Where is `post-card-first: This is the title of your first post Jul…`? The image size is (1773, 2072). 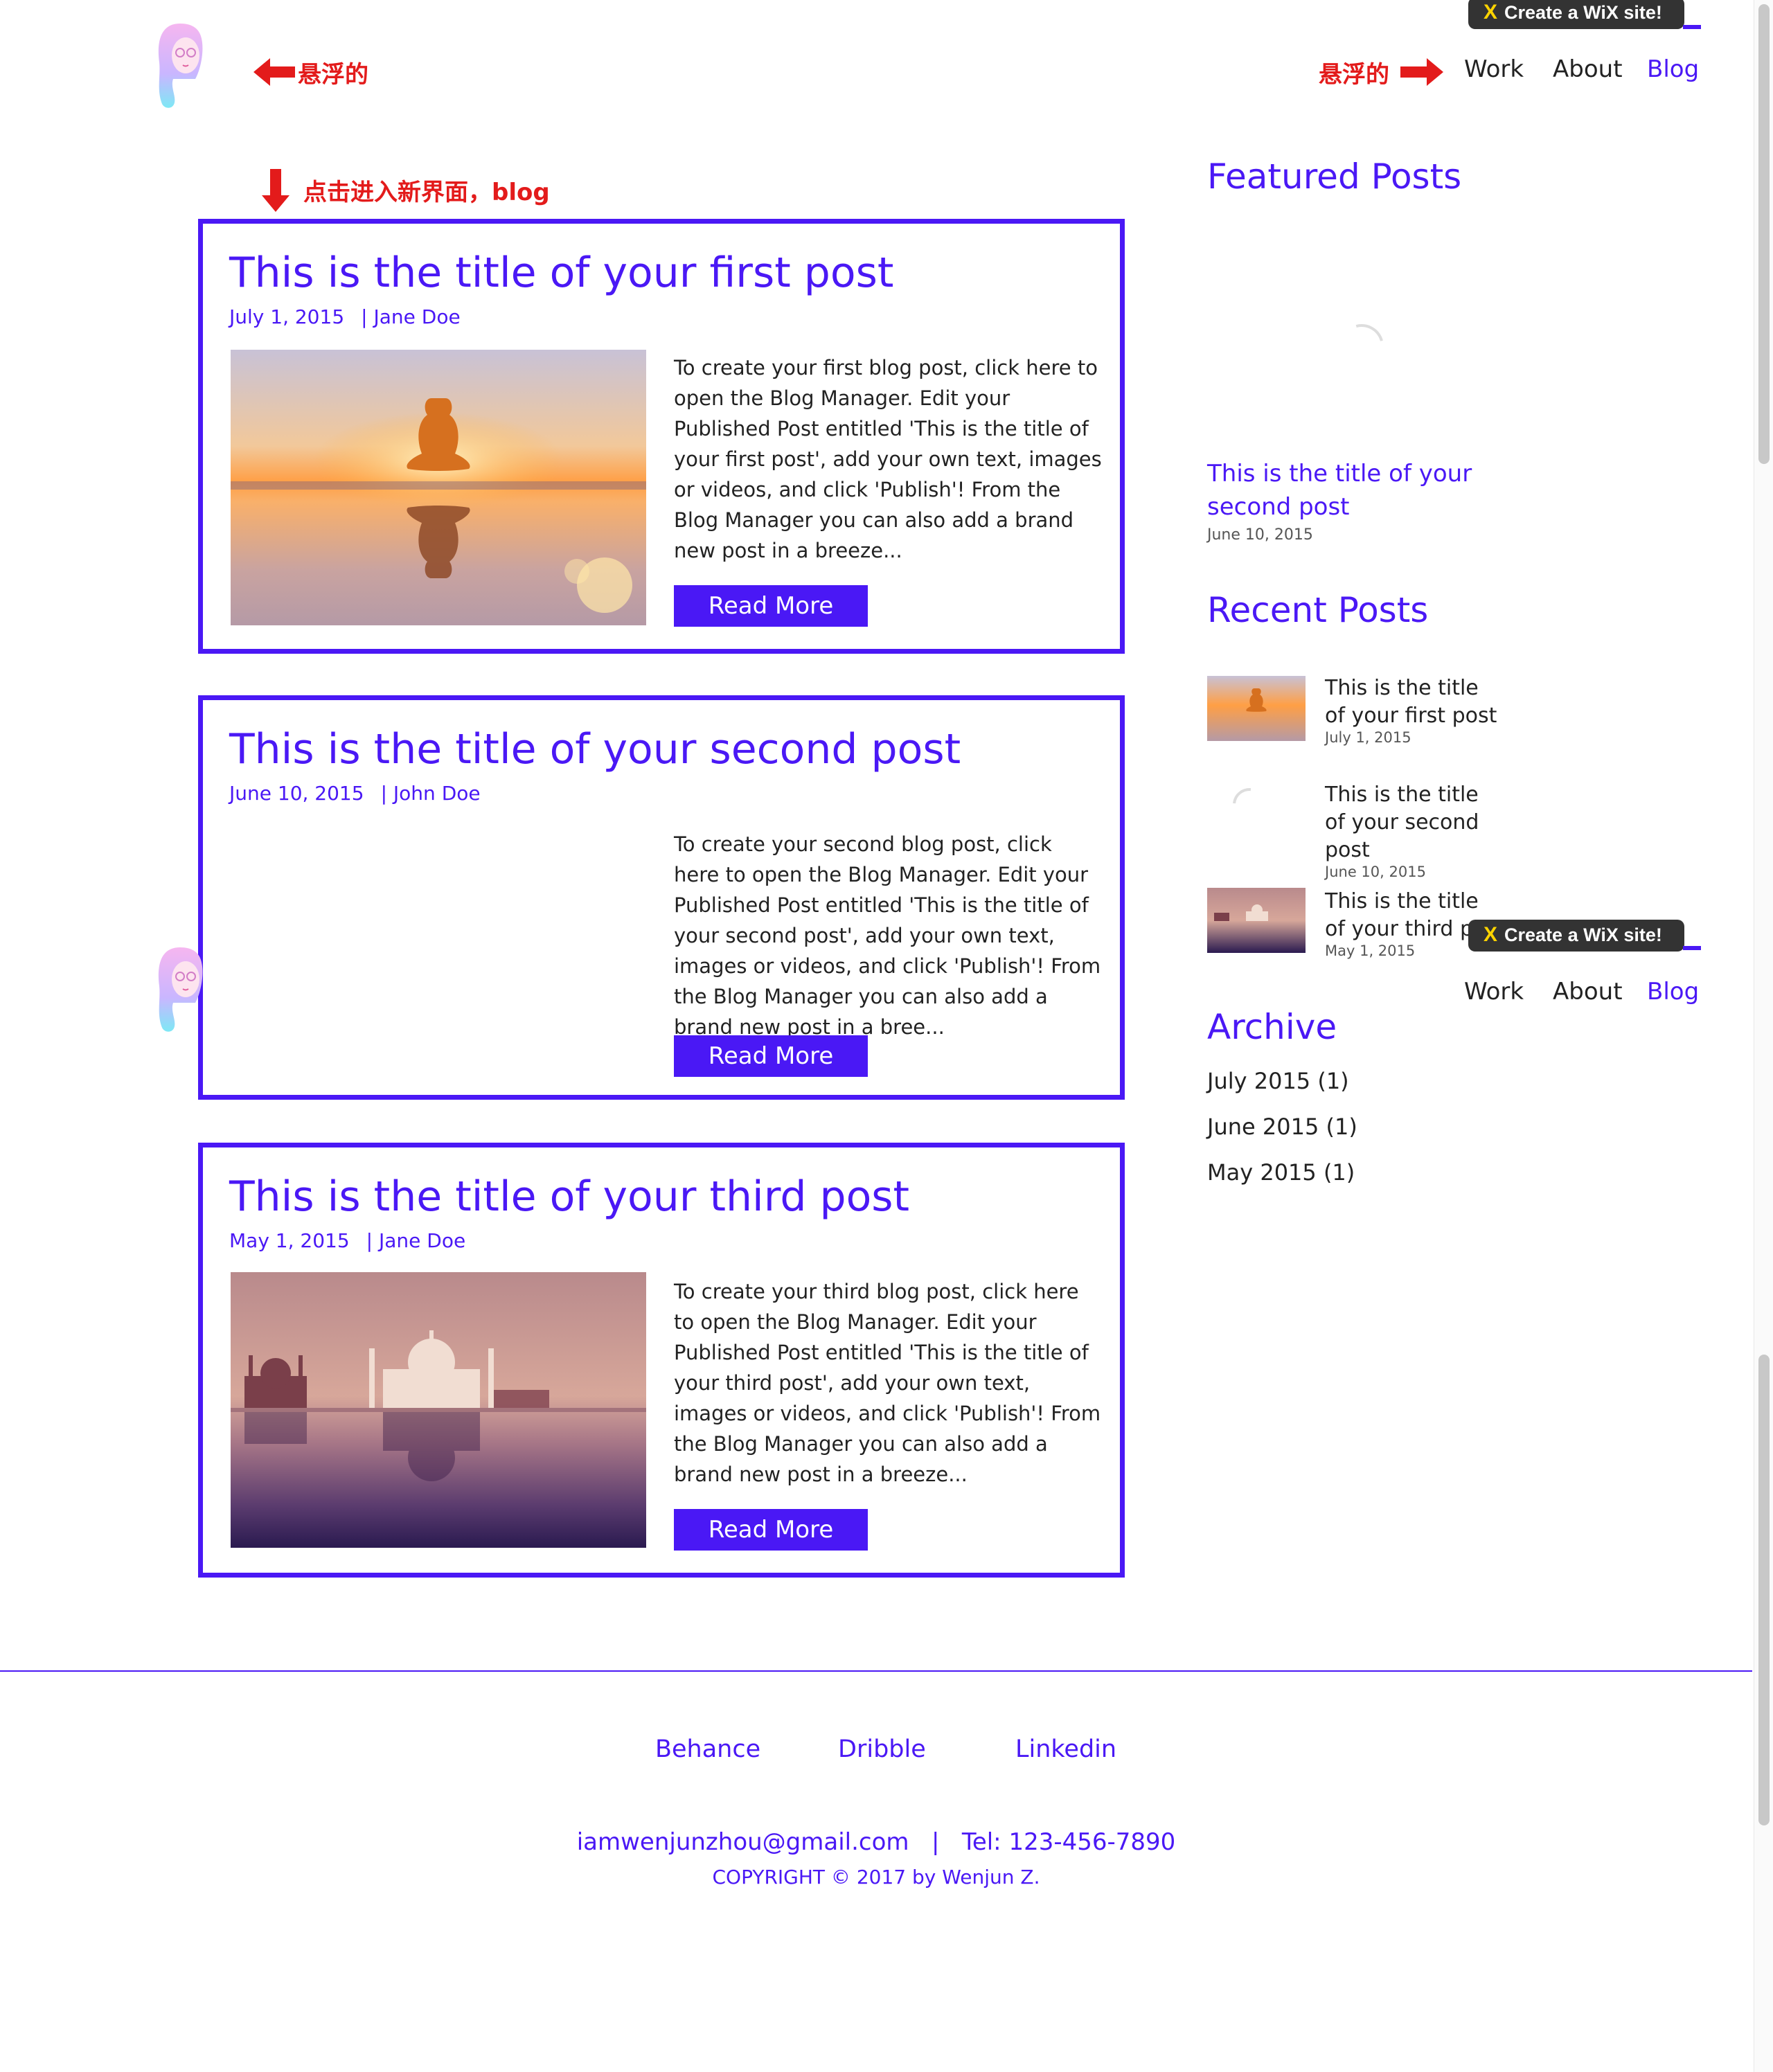
post-card-first: This is the title of your first post Jul… is located at coordinates (661, 436).